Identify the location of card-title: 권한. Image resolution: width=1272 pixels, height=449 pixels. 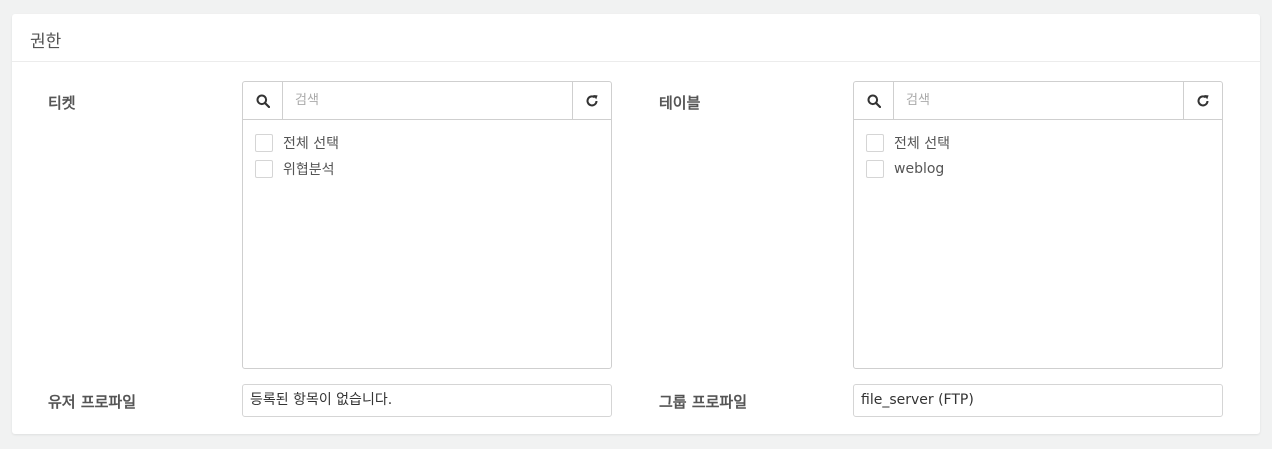
(636, 38).